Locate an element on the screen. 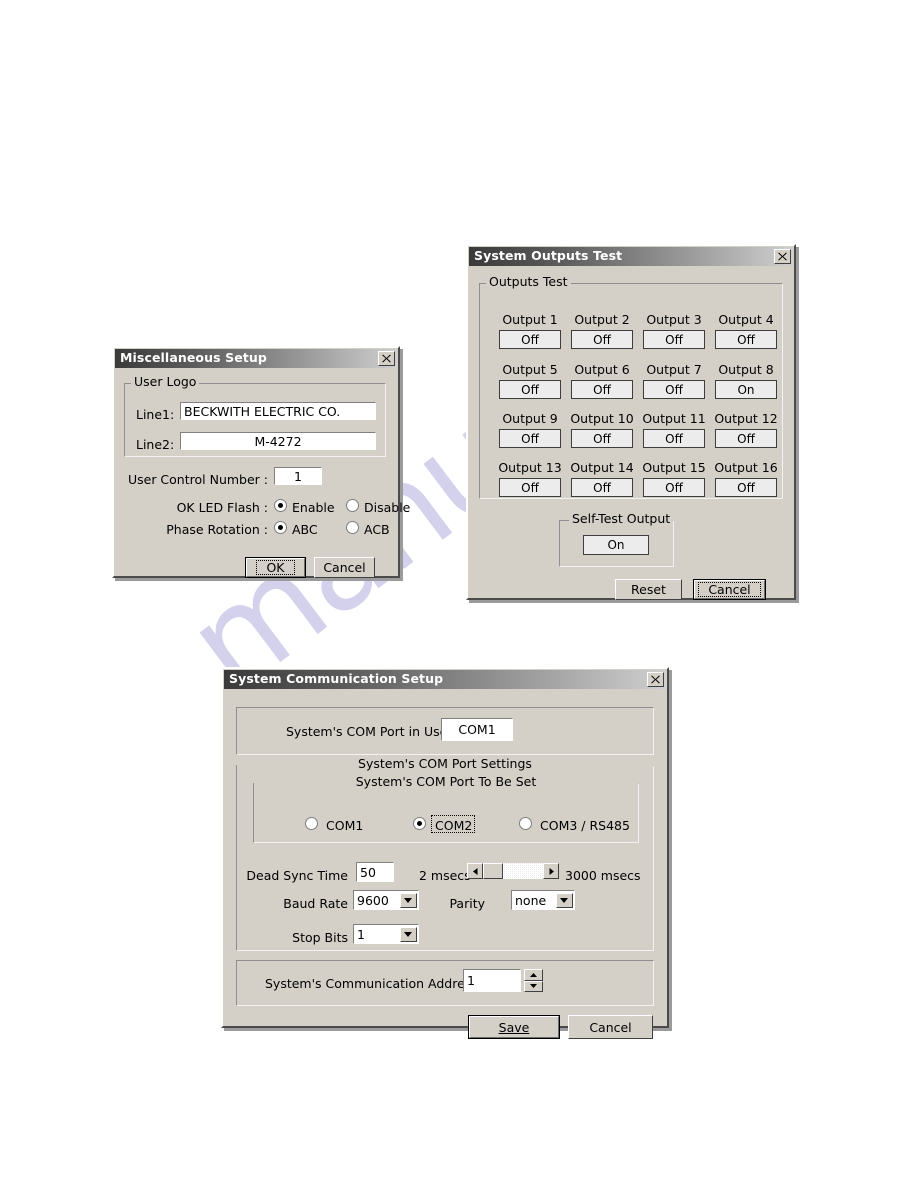 The height and width of the screenshot is (1188, 918). stop-bits-select: 1 is located at coordinates (386, 934).